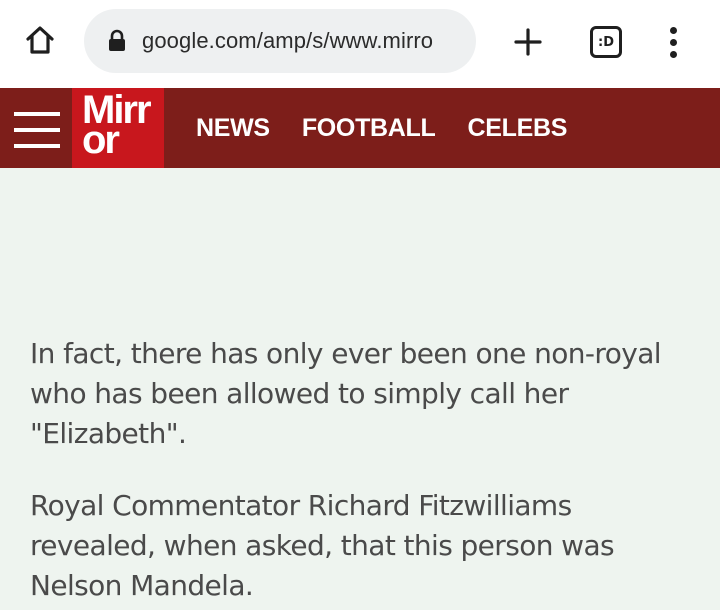  I want to click on browser-toolbar: google.com/amp/s/www.mirro :D, so click(360, 44).